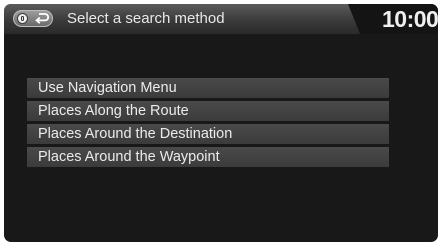 The height and width of the screenshot is (246, 441). I want to click on header: Select a search method 10:00, so click(221, 21).